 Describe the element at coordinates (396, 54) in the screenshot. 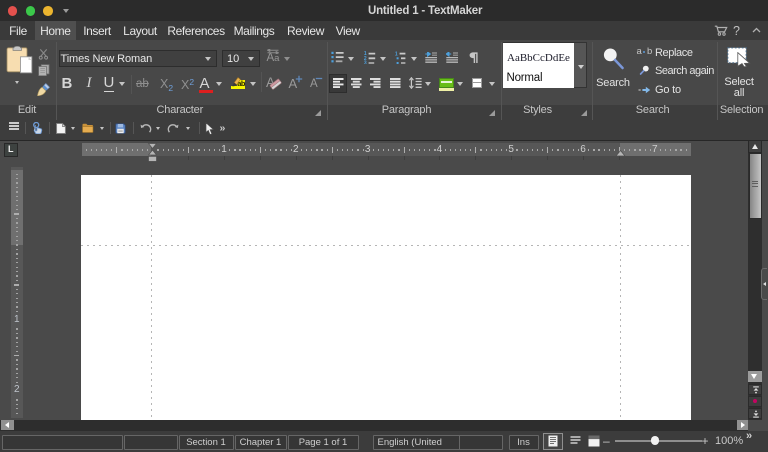

I see `svg-text: 1` at that location.